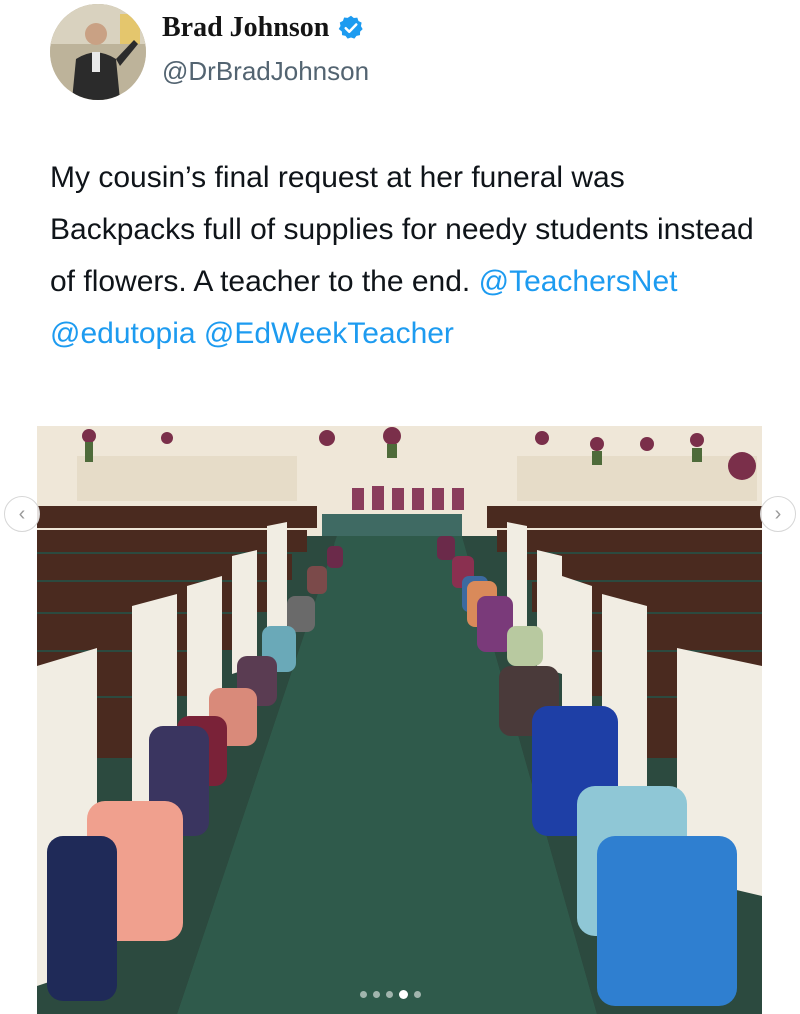 This screenshot has height=1014, width=800. I want to click on verified-badge-icon, so click(351, 28).